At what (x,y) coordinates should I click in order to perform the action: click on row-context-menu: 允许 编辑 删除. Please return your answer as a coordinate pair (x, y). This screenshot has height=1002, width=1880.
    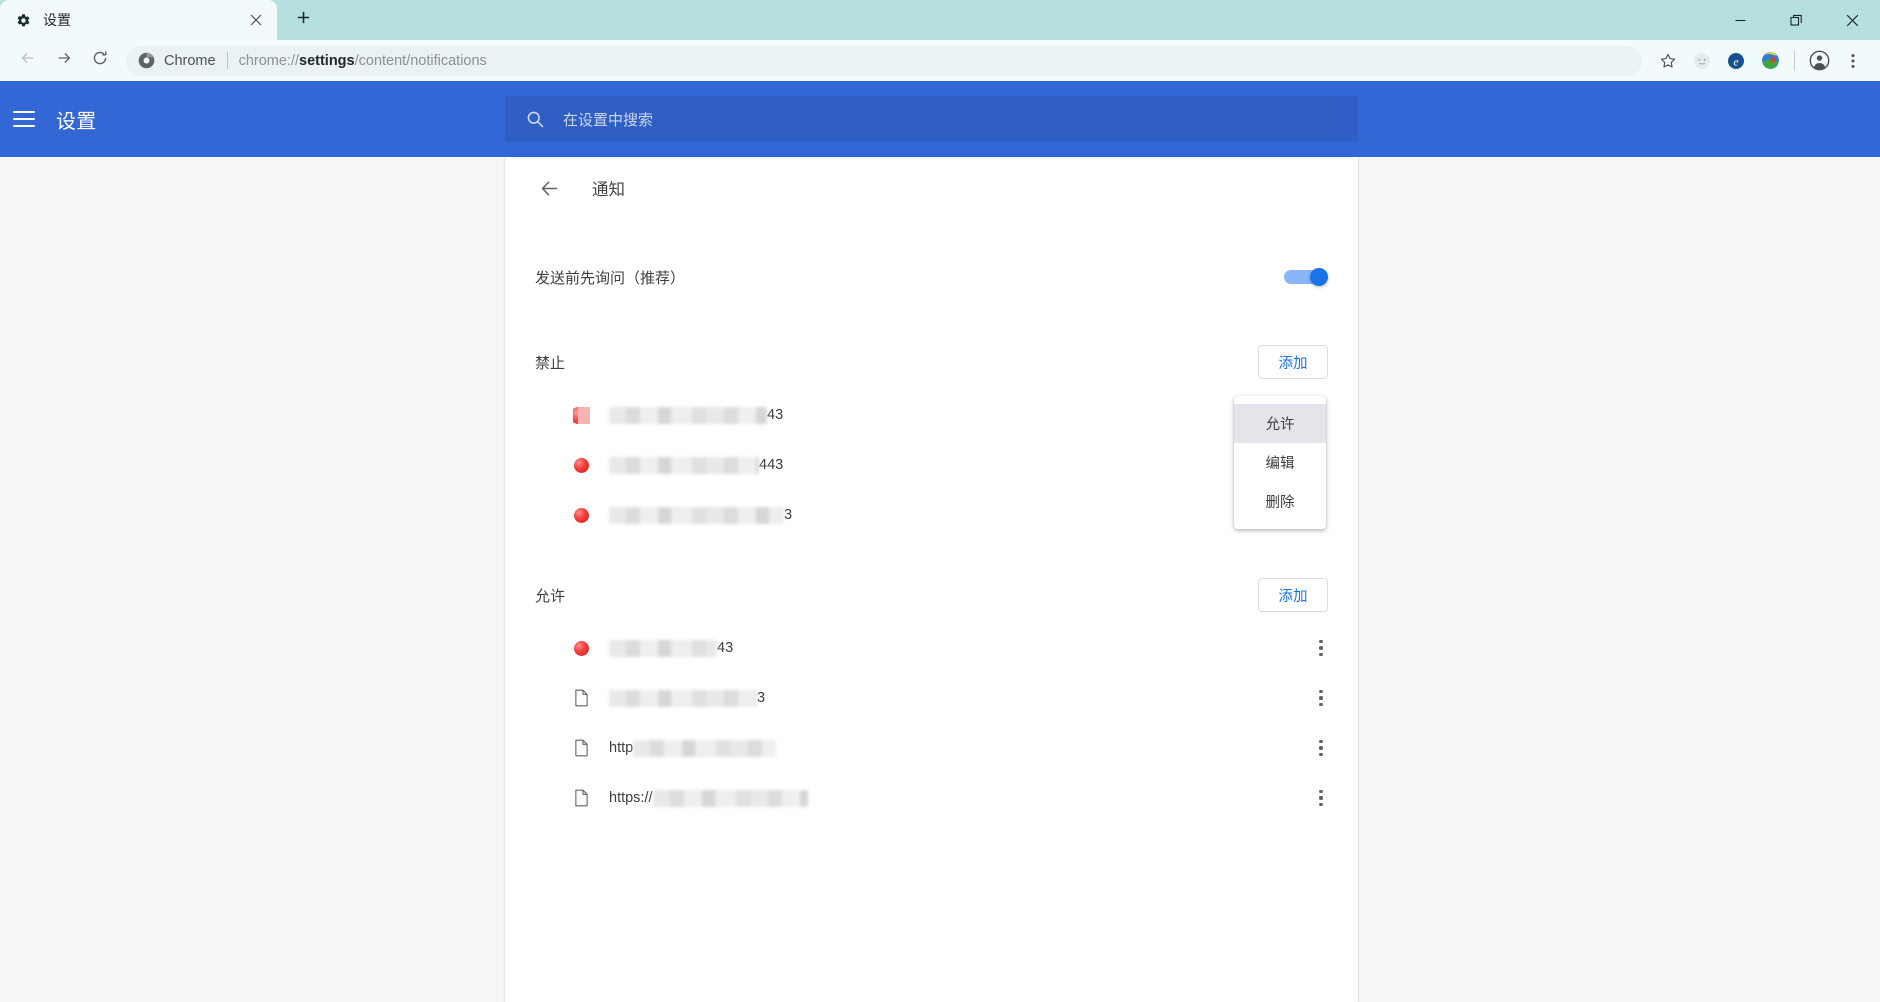
    Looking at the image, I should click on (1280, 462).